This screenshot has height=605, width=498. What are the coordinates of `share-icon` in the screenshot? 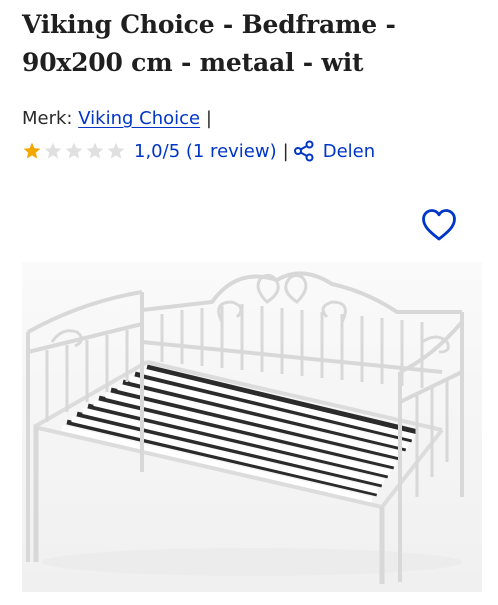 It's located at (303, 151).